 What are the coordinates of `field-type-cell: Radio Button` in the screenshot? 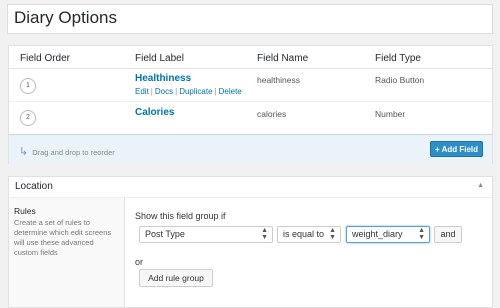 It's located at (400, 80).